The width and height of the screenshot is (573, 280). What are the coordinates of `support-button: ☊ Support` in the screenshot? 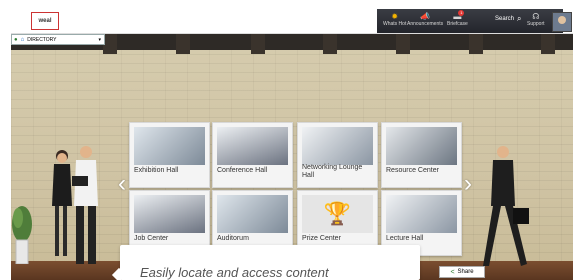 It's located at (536, 21).